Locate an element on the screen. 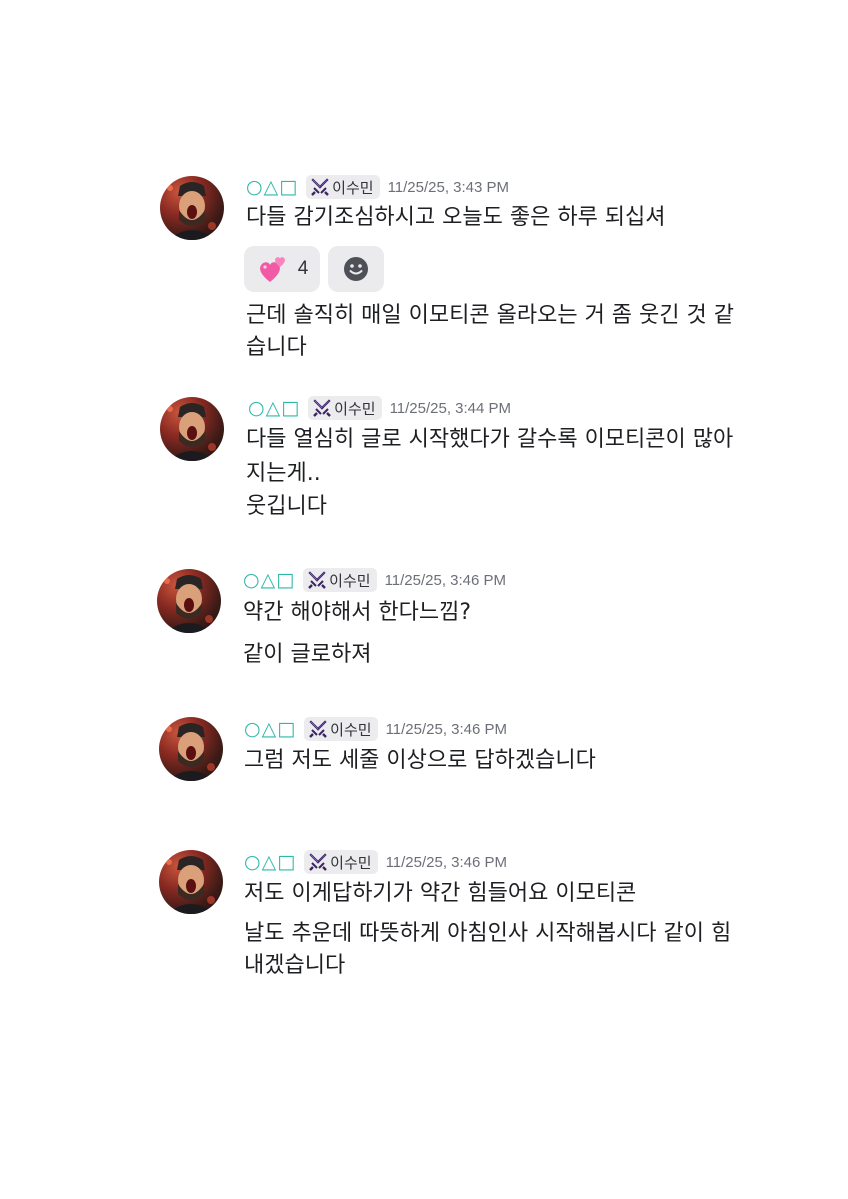 The height and width of the screenshot is (1199, 848). two-hearts-icon is located at coordinates (272, 269).